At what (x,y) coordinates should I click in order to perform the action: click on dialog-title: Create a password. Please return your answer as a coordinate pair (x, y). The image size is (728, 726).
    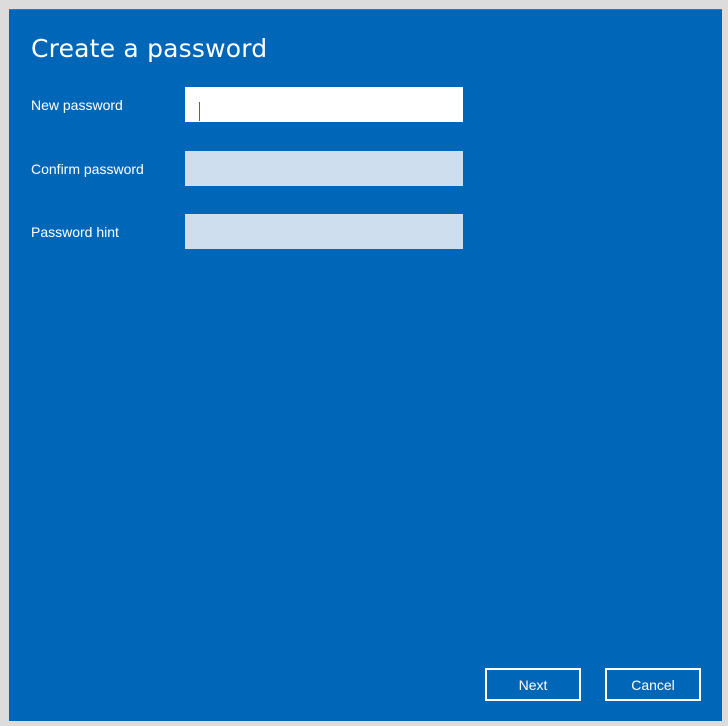
    Looking at the image, I should click on (149, 48).